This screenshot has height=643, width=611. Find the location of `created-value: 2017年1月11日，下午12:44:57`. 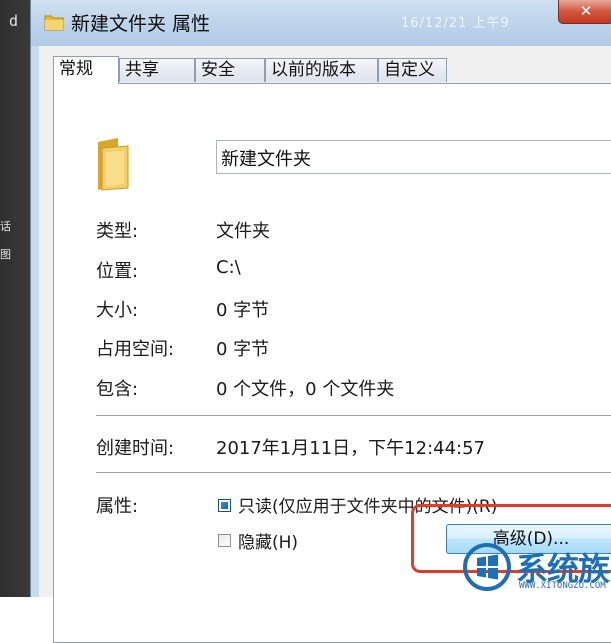

created-value: 2017年1月11日，下午12:44:57 is located at coordinates (351, 448).